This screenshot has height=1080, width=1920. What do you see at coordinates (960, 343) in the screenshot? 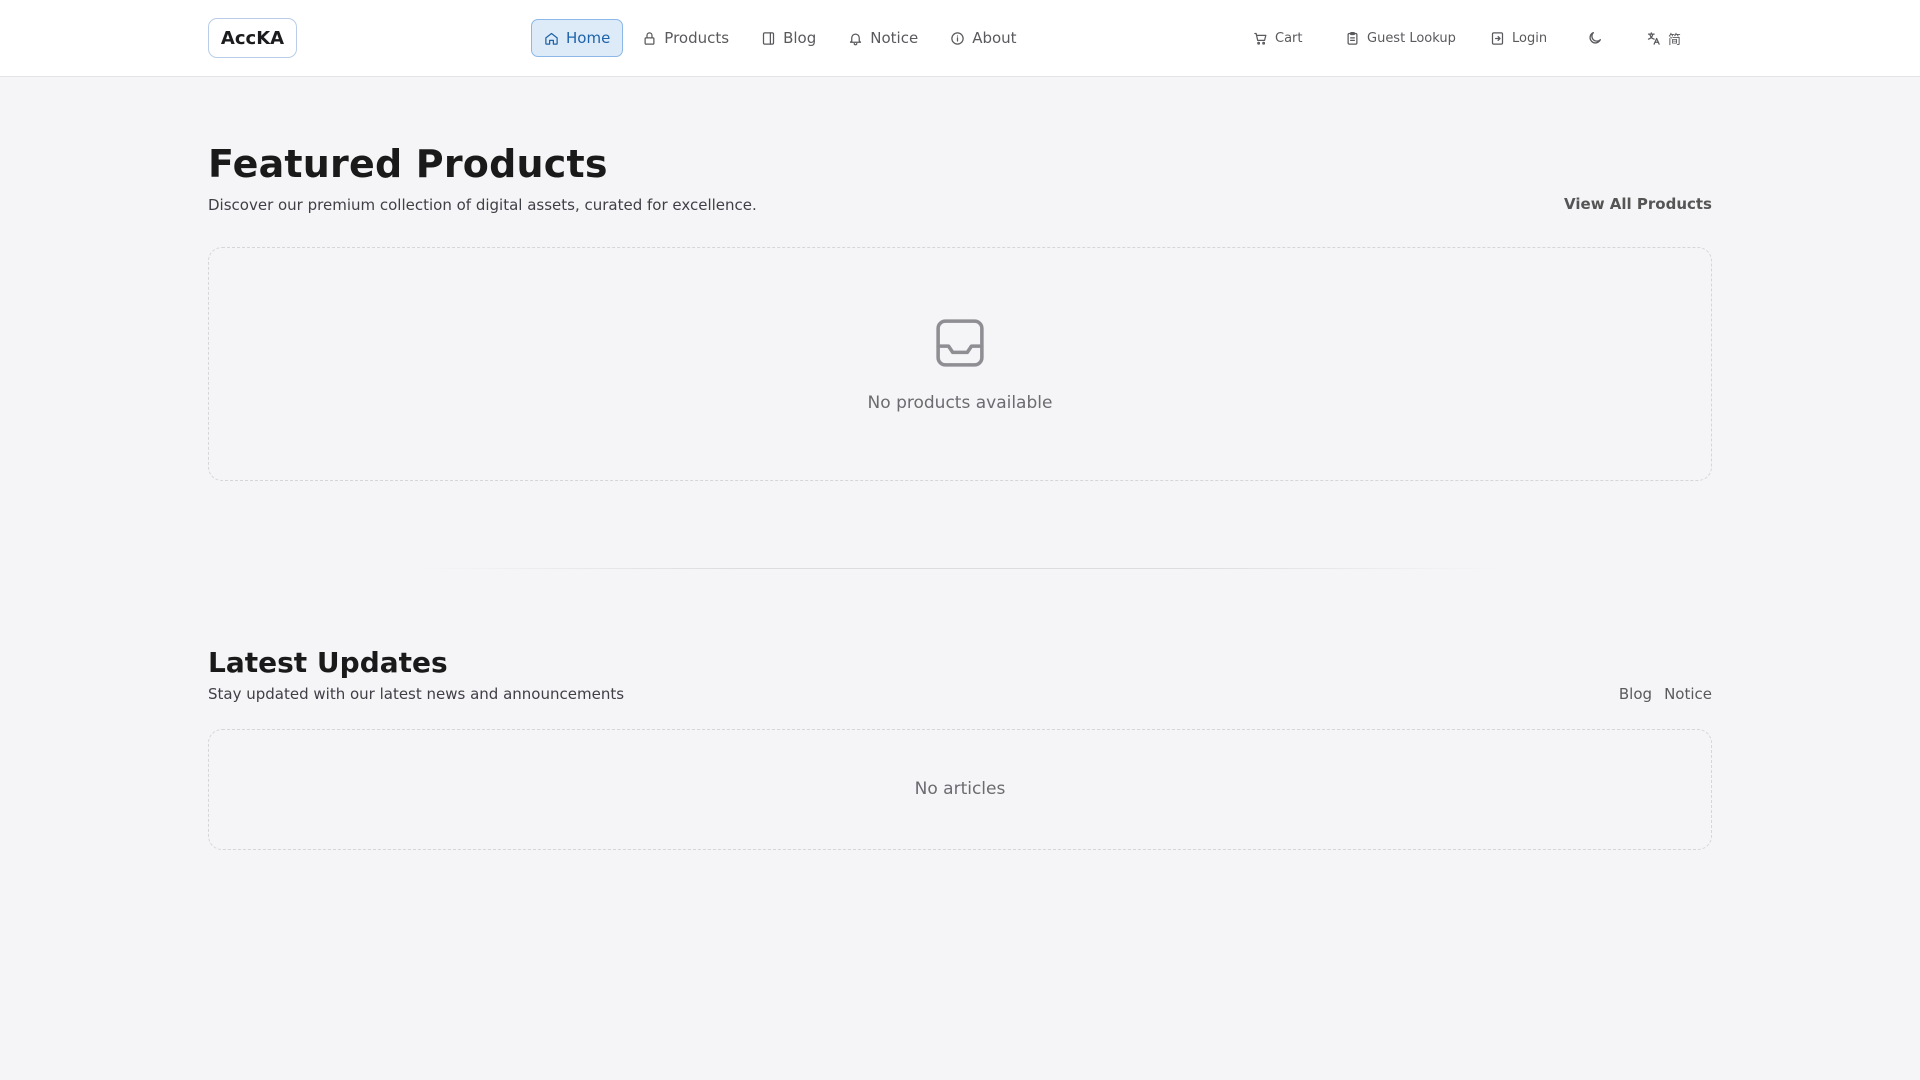
I see `inbox-icon` at bounding box center [960, 343].